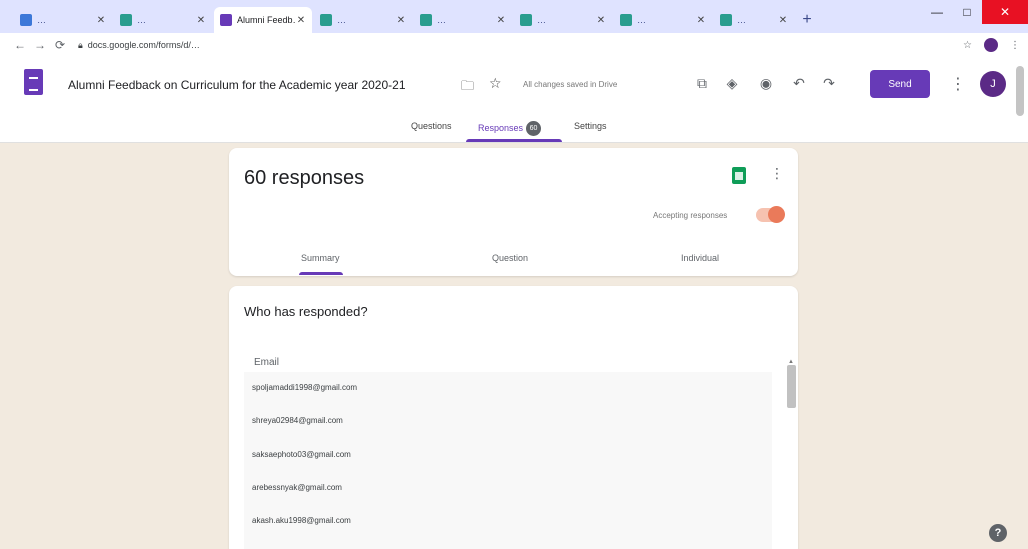 The width and height of the screenshot is (1028, 549). I want to click on active-tab-indicator, so click(514, 140).